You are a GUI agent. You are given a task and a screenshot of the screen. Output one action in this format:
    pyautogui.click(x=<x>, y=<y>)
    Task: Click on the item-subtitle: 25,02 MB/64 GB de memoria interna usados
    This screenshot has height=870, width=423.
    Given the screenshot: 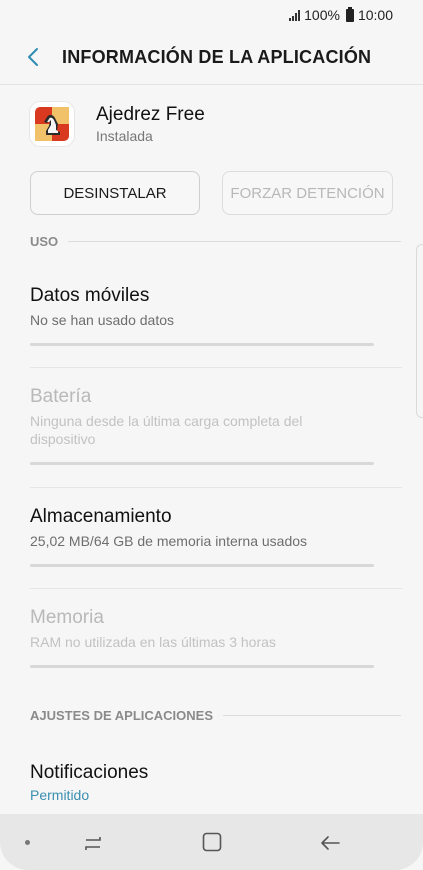 What is the action you would take?
    pyautogui.click(x=169, y=541)
    